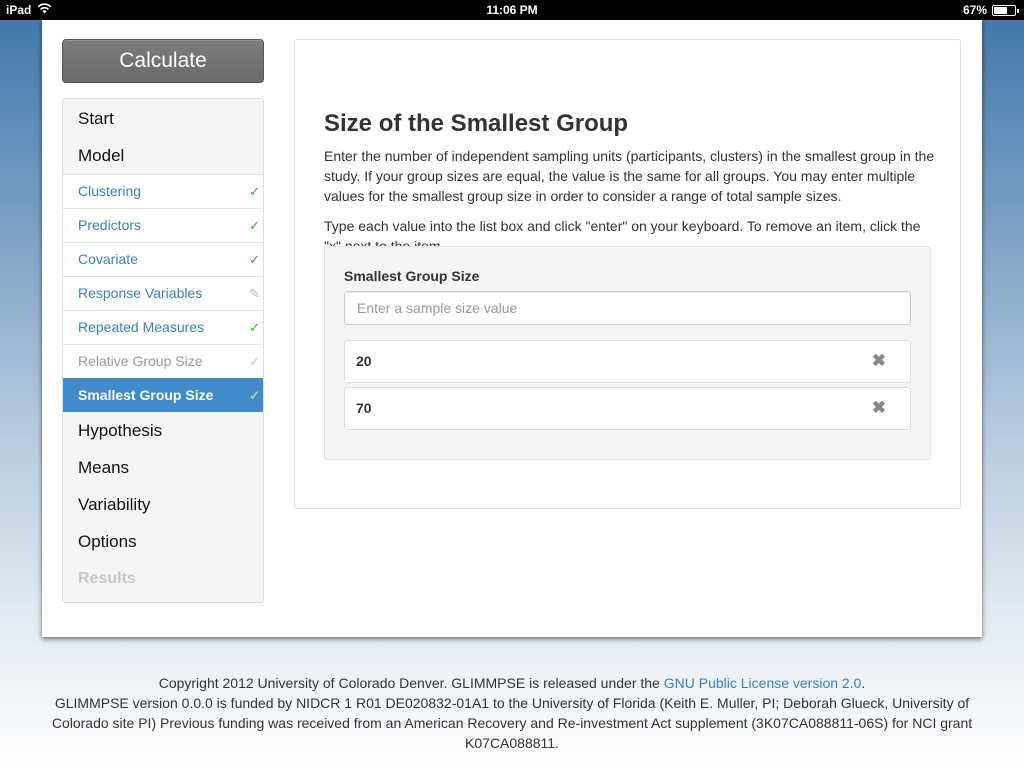  I want to click on status-right: 67%, so click(990, 10).